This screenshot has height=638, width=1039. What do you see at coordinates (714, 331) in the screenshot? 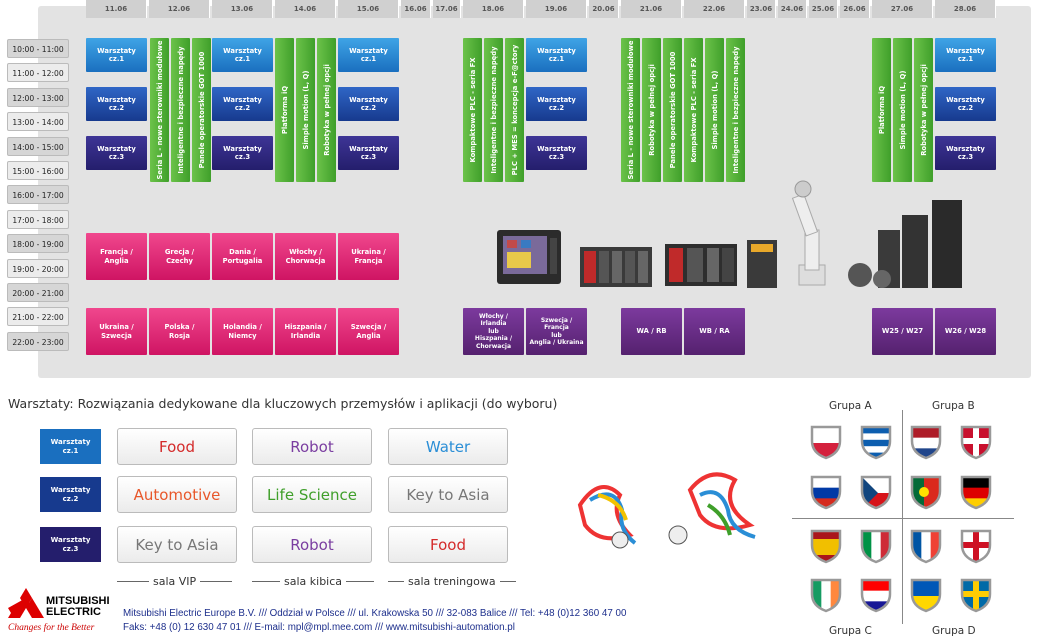
I see `knockout-match-block: WB / RA` at bounding box center [714, 331].